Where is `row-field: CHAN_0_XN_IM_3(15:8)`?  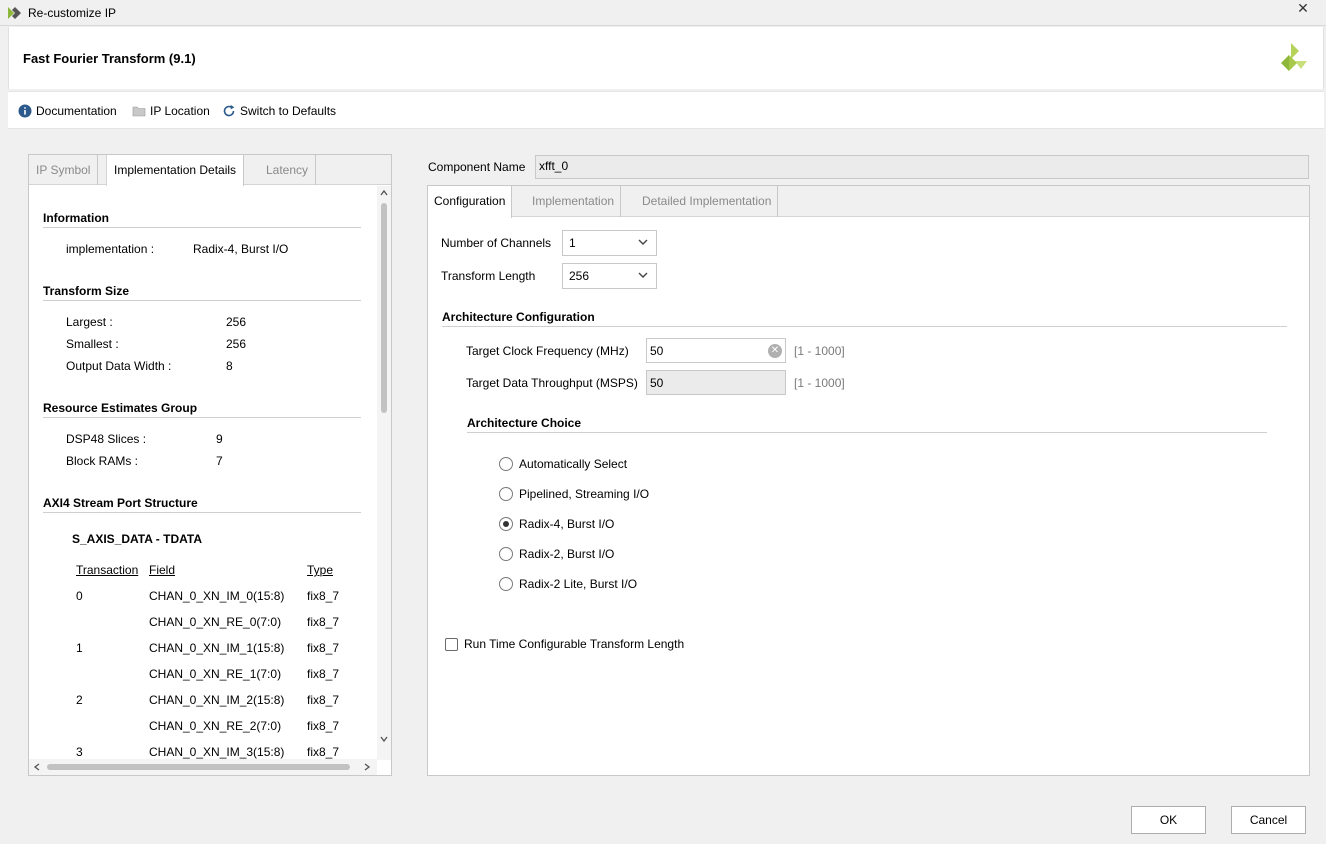 row-field: CHAN_0_XN_IM_3(15:8) is located at coordinates (217, 752).